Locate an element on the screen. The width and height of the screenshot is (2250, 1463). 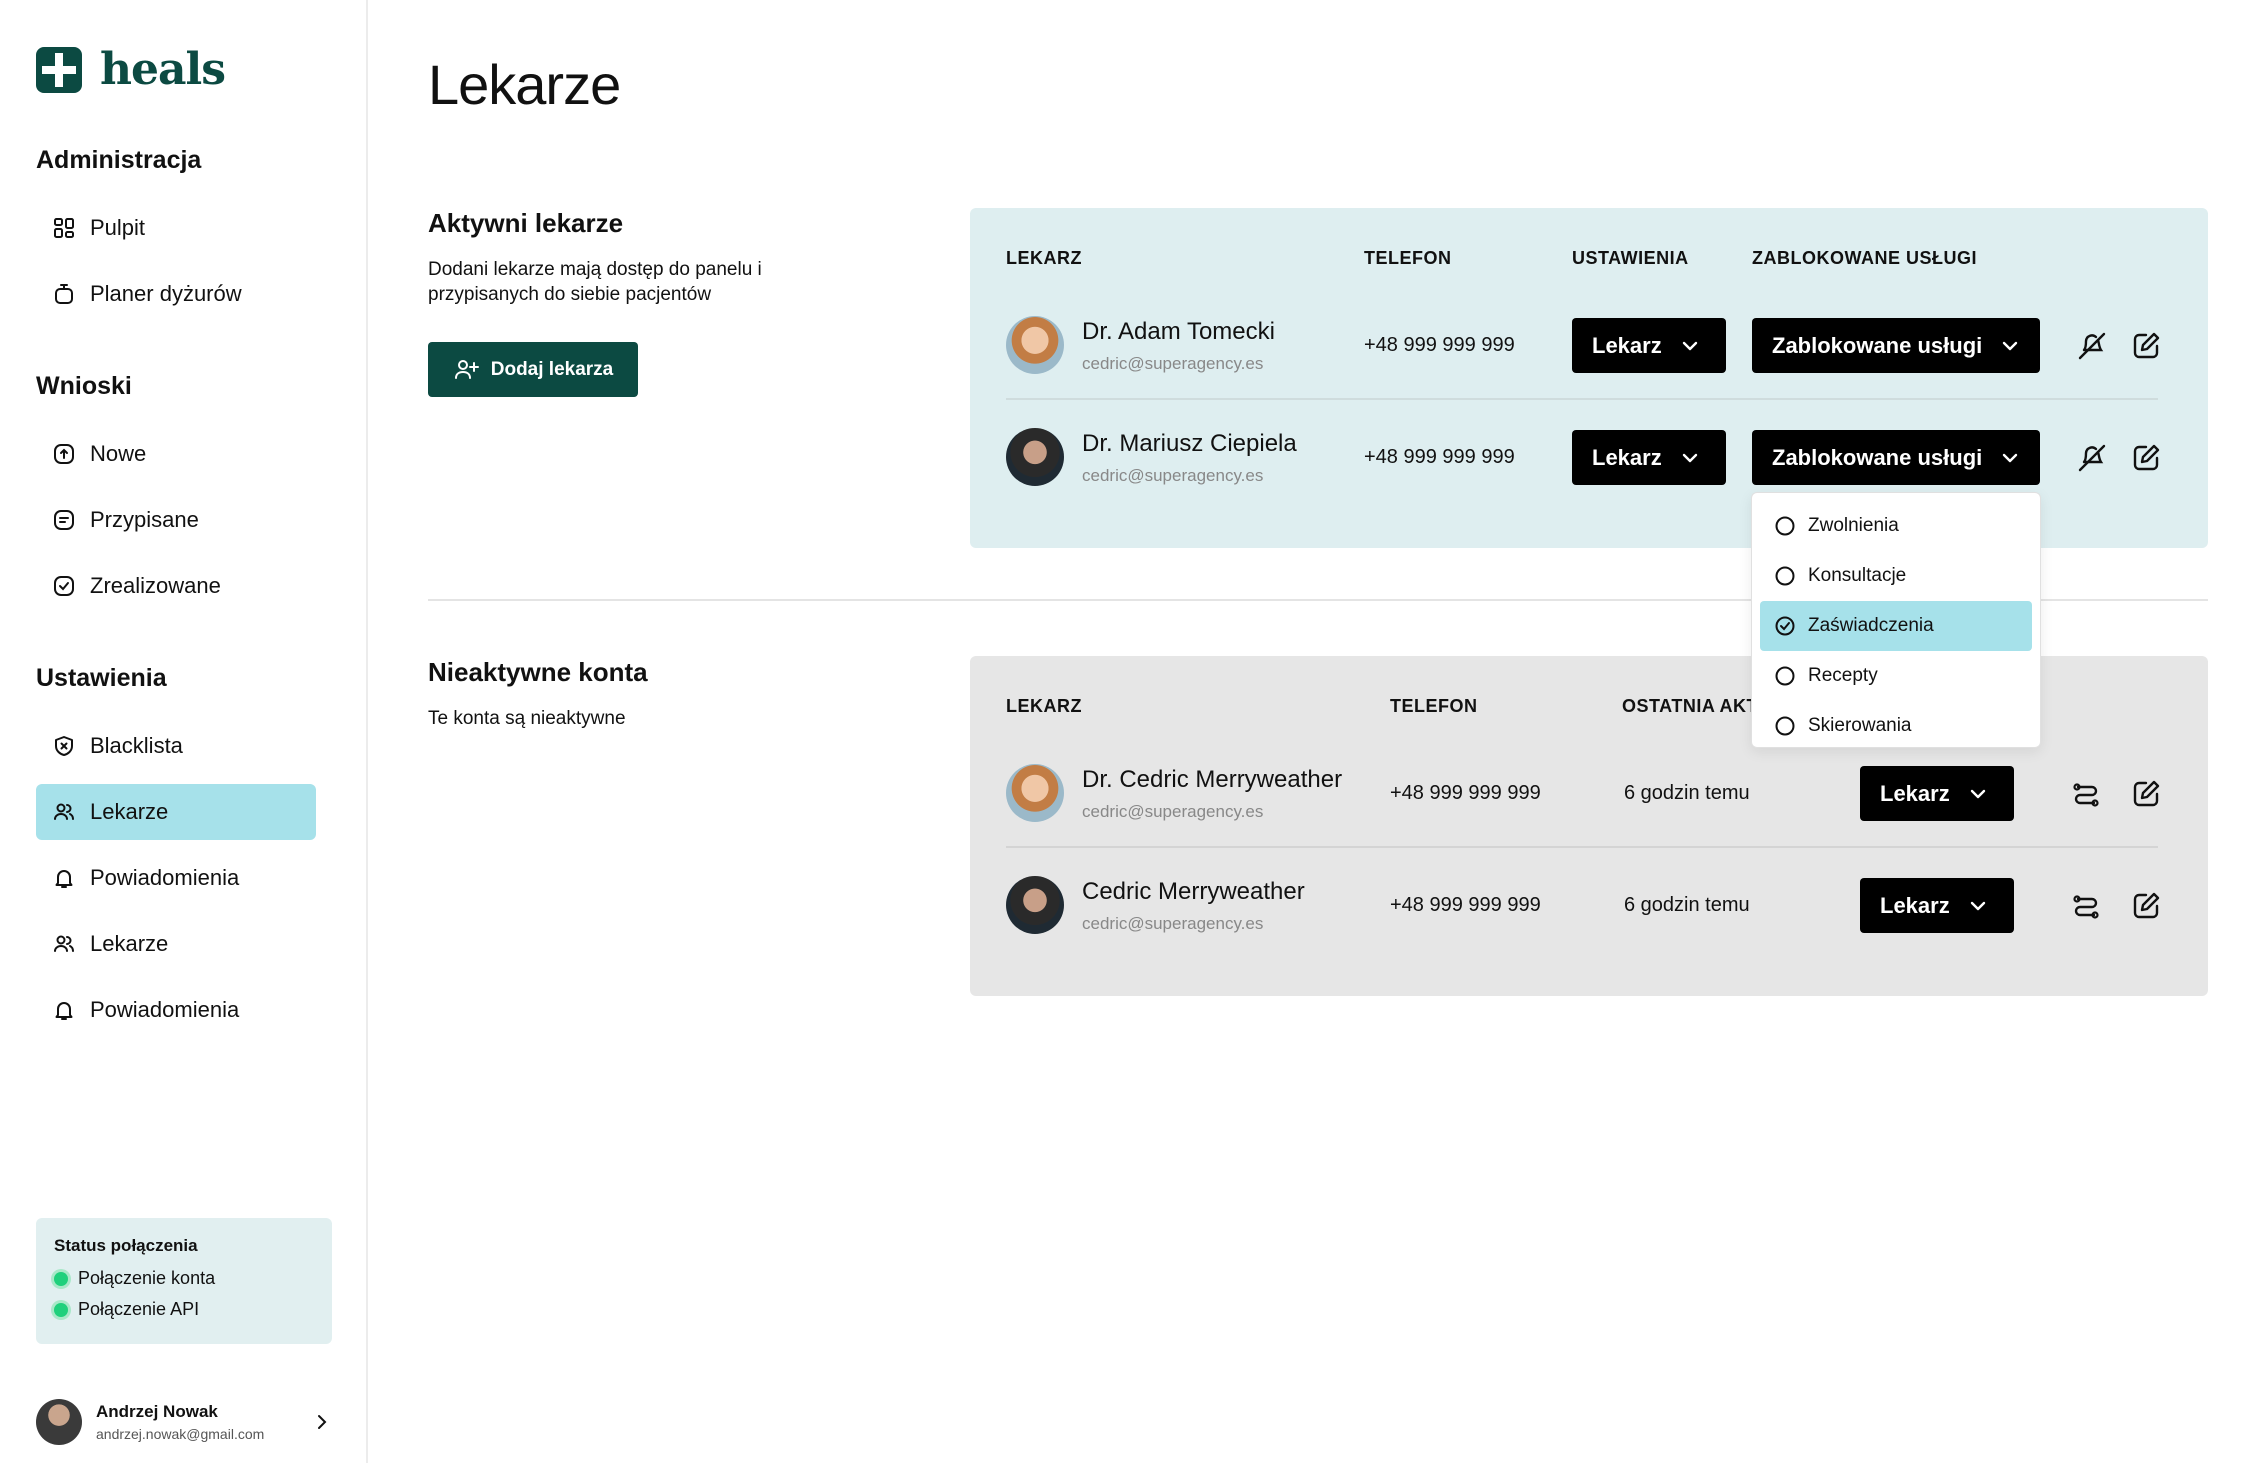
sidebar-item-lekarze: Lekarze is located at coordinates (176, 812).